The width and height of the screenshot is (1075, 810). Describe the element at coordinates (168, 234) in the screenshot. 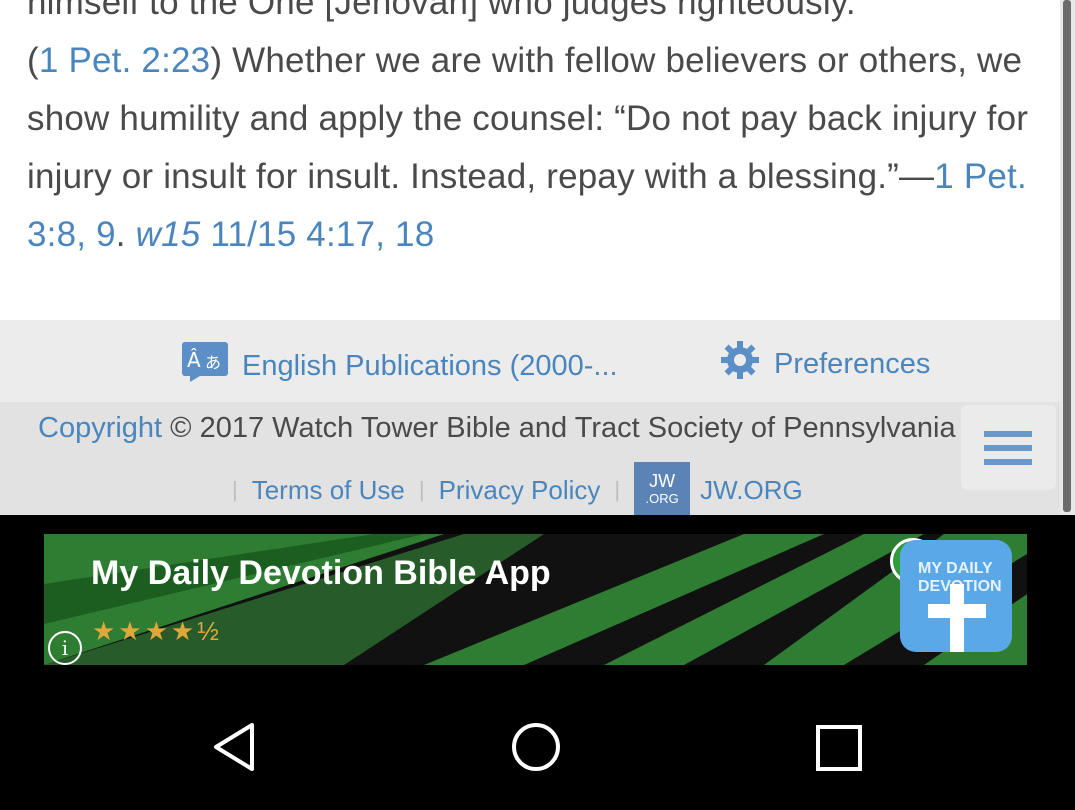

I see `reference-link-w15: w15` at that location.